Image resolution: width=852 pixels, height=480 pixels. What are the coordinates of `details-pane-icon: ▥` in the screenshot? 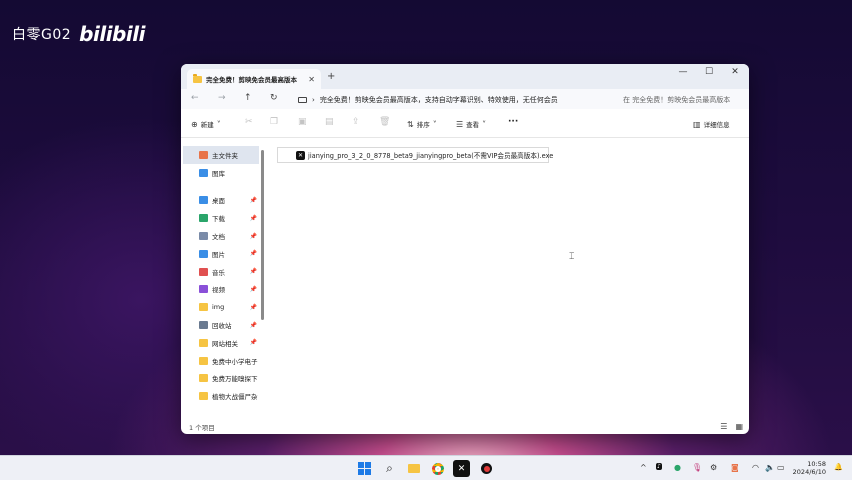 It's located at (697, 124).